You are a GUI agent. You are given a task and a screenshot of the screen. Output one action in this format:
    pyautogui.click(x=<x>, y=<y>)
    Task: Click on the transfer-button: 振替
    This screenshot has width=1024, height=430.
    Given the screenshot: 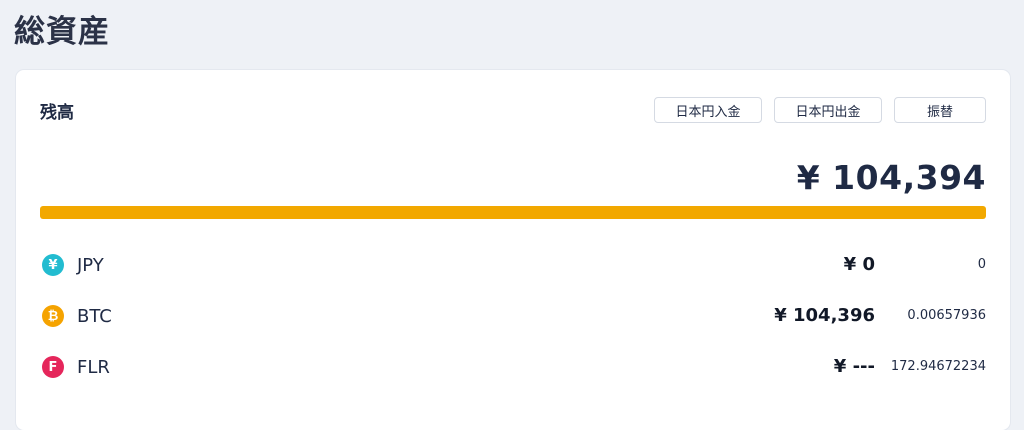 What is the action you would take?
    pyautogui.click(x=940, y=110)
    